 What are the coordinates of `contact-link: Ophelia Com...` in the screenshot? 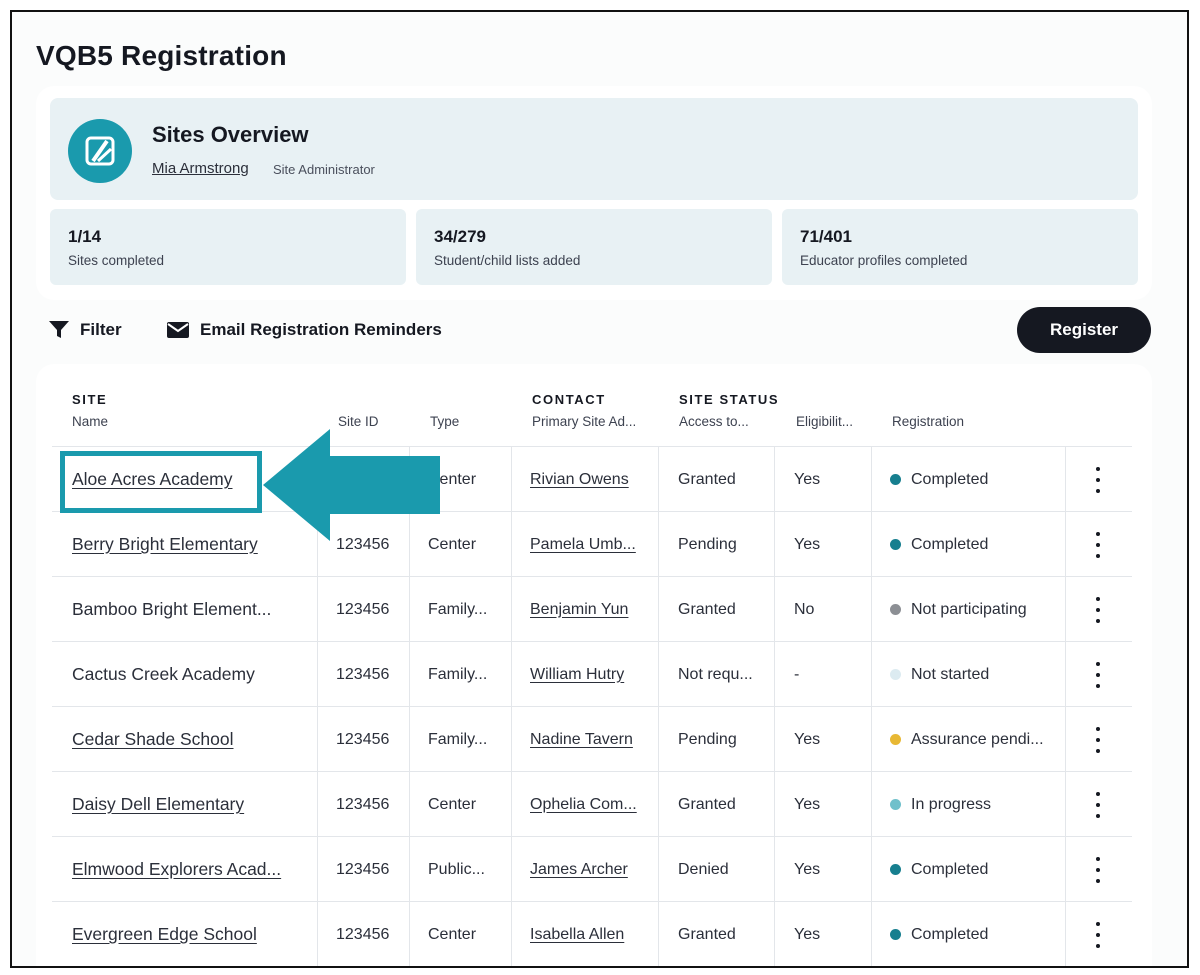 It's located at (583, 804).